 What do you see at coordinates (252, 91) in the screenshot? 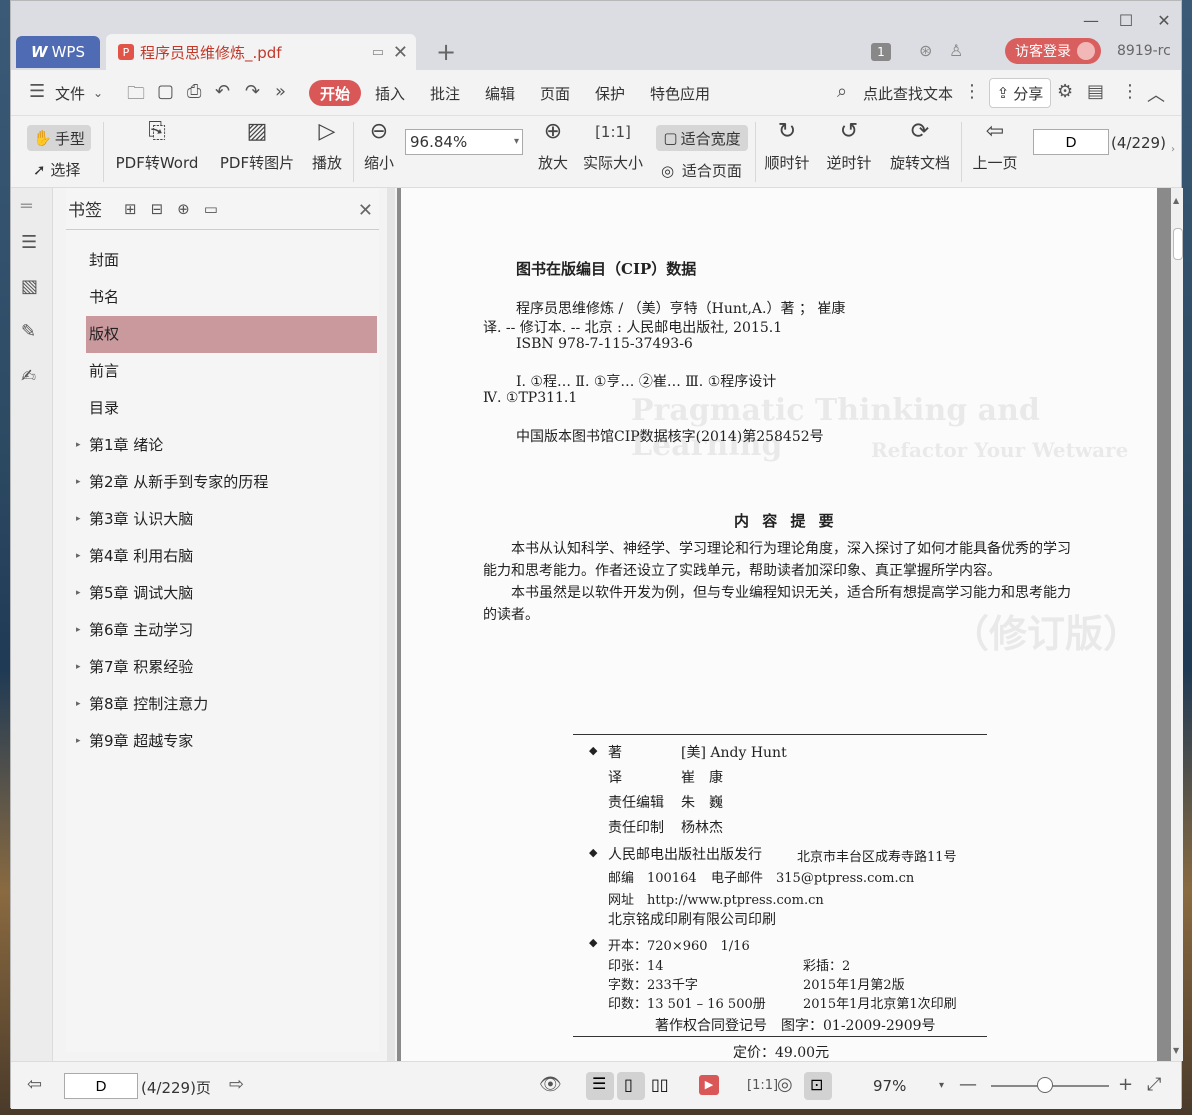
I see `redo-icon: ↷` at bounding box center [252, 91].